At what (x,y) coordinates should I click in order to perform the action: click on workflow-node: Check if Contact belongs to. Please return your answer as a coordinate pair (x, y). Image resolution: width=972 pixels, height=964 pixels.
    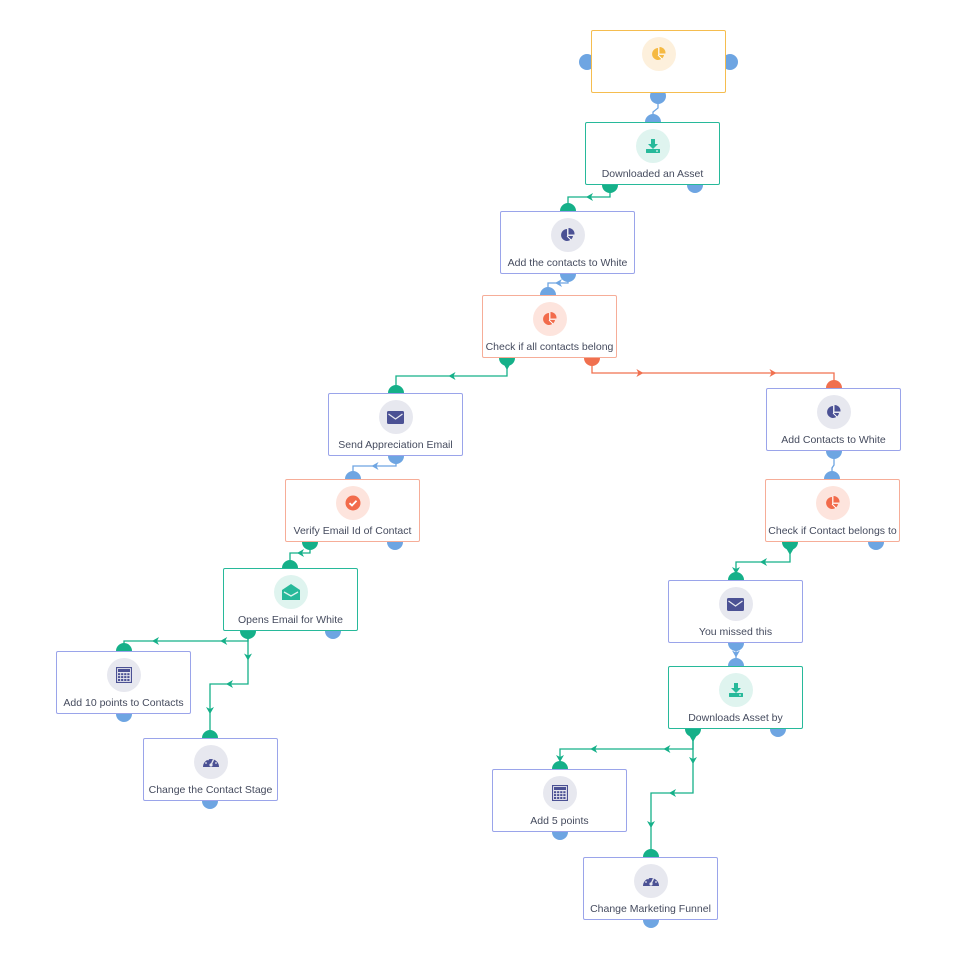
    Looking at the image, I should click on (832, 510).